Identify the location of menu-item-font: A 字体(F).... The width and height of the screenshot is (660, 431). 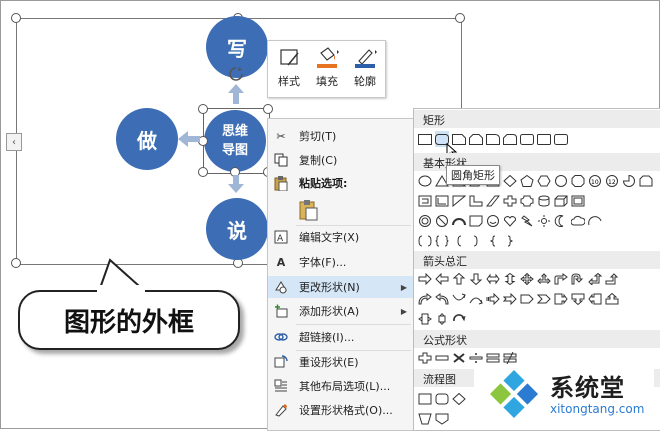
(340, 262).